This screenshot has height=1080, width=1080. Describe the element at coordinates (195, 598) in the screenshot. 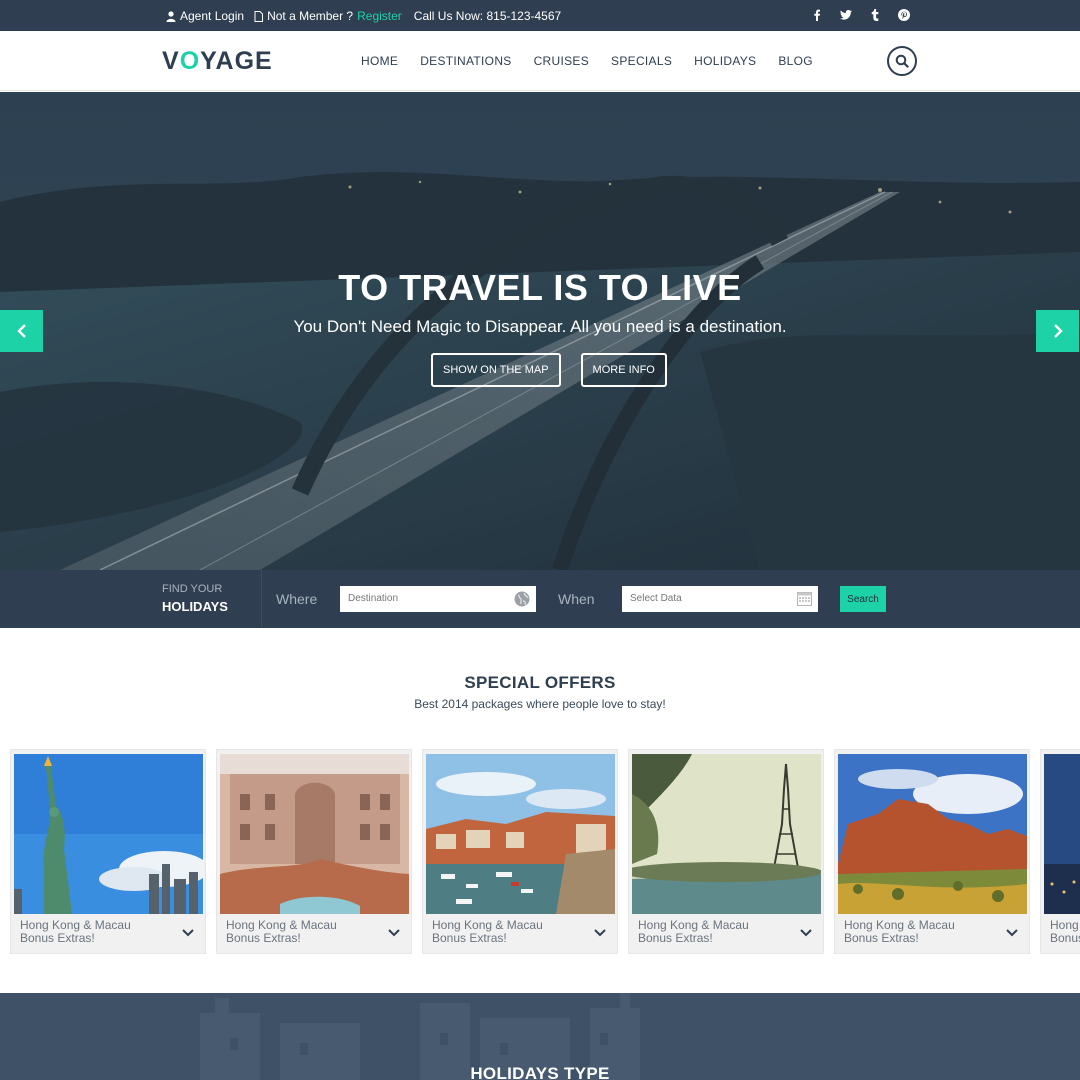

I see `find-holidays-heading: FIND YOUR HOLIDAYS` at that location.